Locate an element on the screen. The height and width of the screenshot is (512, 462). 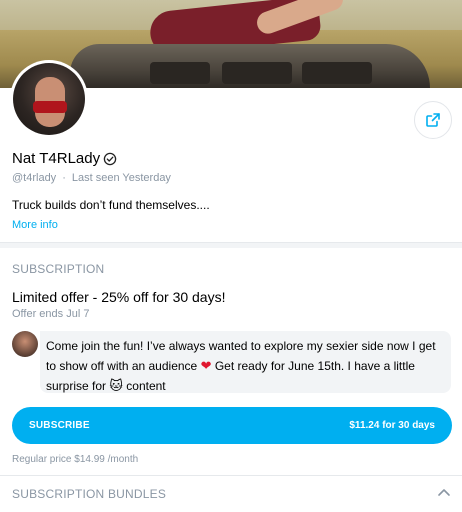
profile-avatar is located at coordinates (49, 99).